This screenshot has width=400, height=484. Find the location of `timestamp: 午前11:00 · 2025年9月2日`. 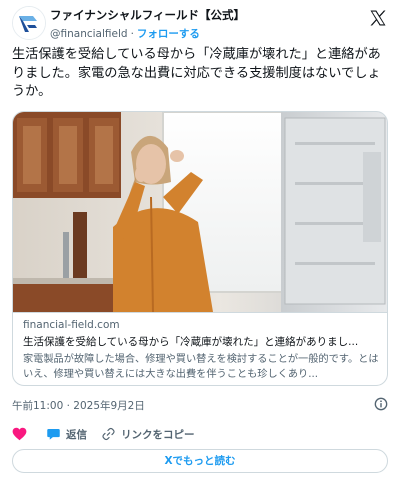

timestamp: 午前11:00 · 2025年9月2日 is located at coordinates (78, 405).